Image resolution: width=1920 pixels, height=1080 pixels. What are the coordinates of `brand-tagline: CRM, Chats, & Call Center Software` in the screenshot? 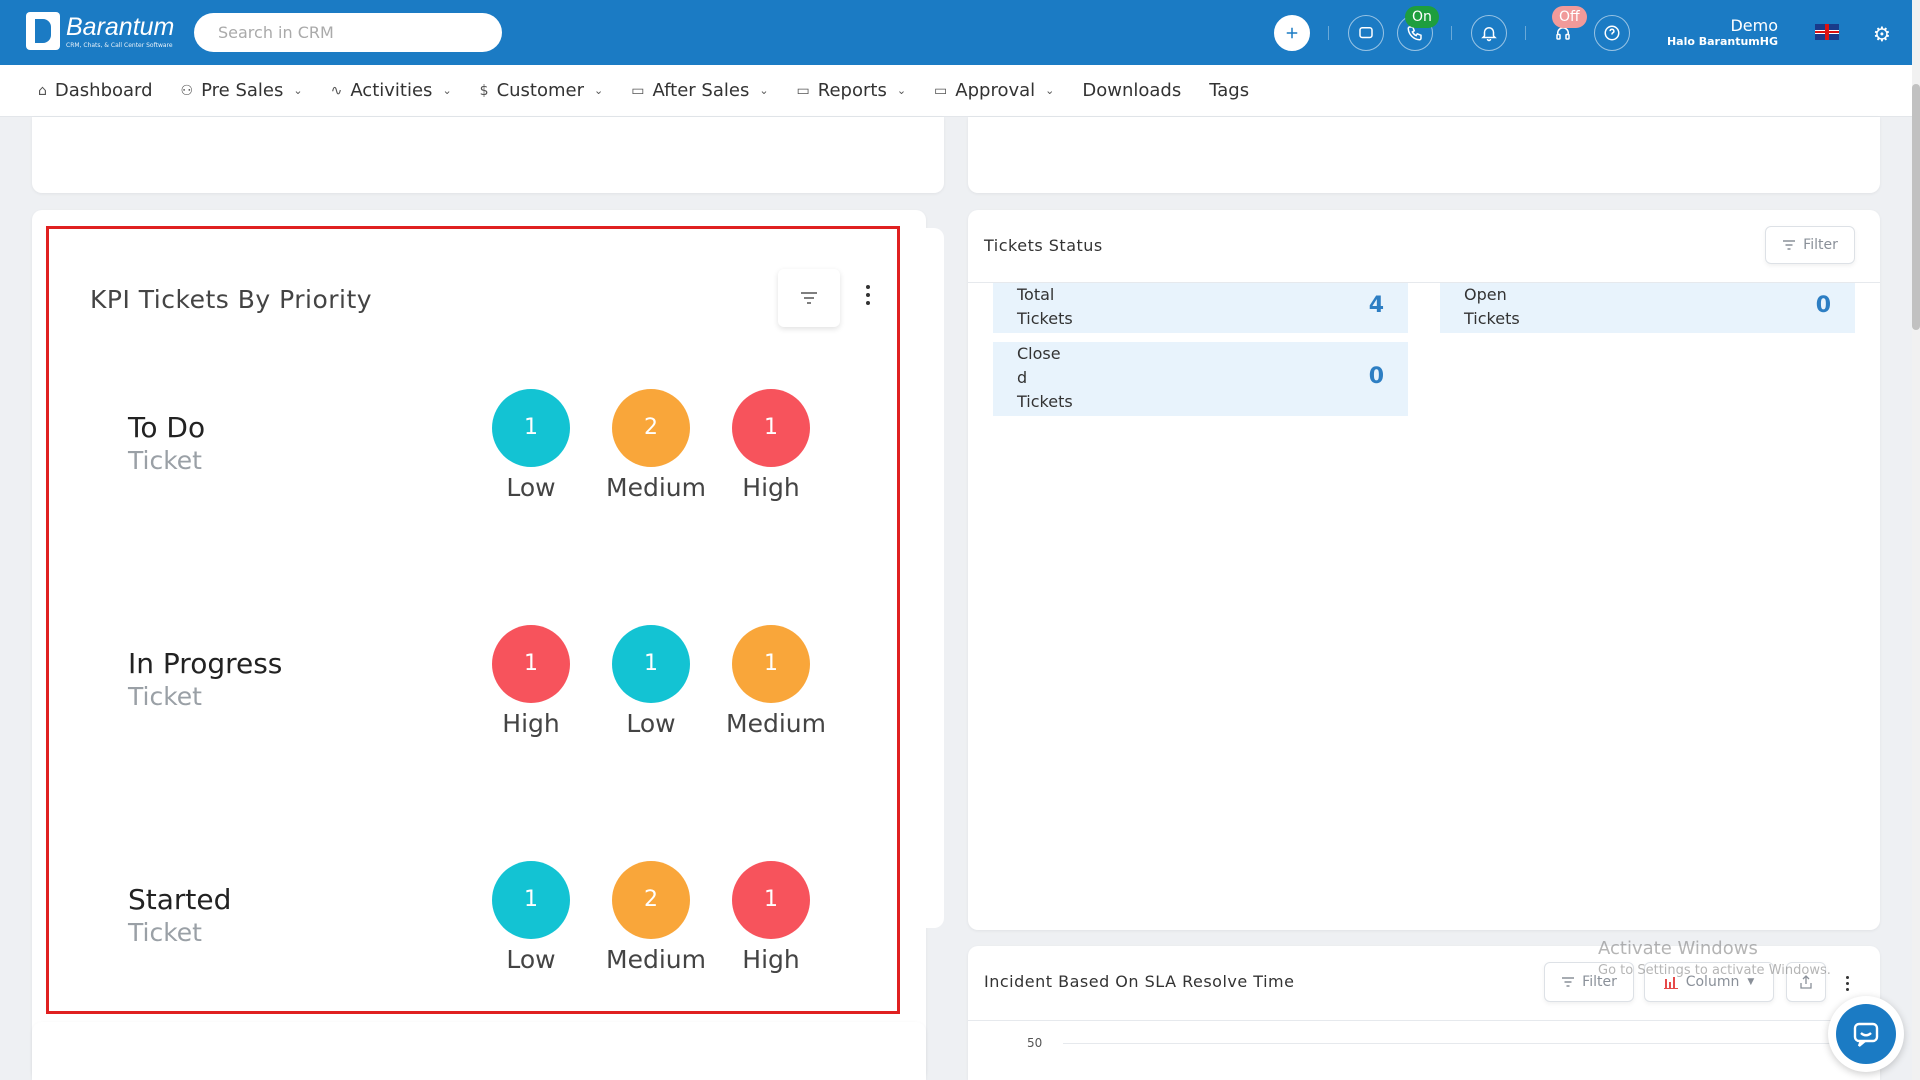 It's located at (119, 45).